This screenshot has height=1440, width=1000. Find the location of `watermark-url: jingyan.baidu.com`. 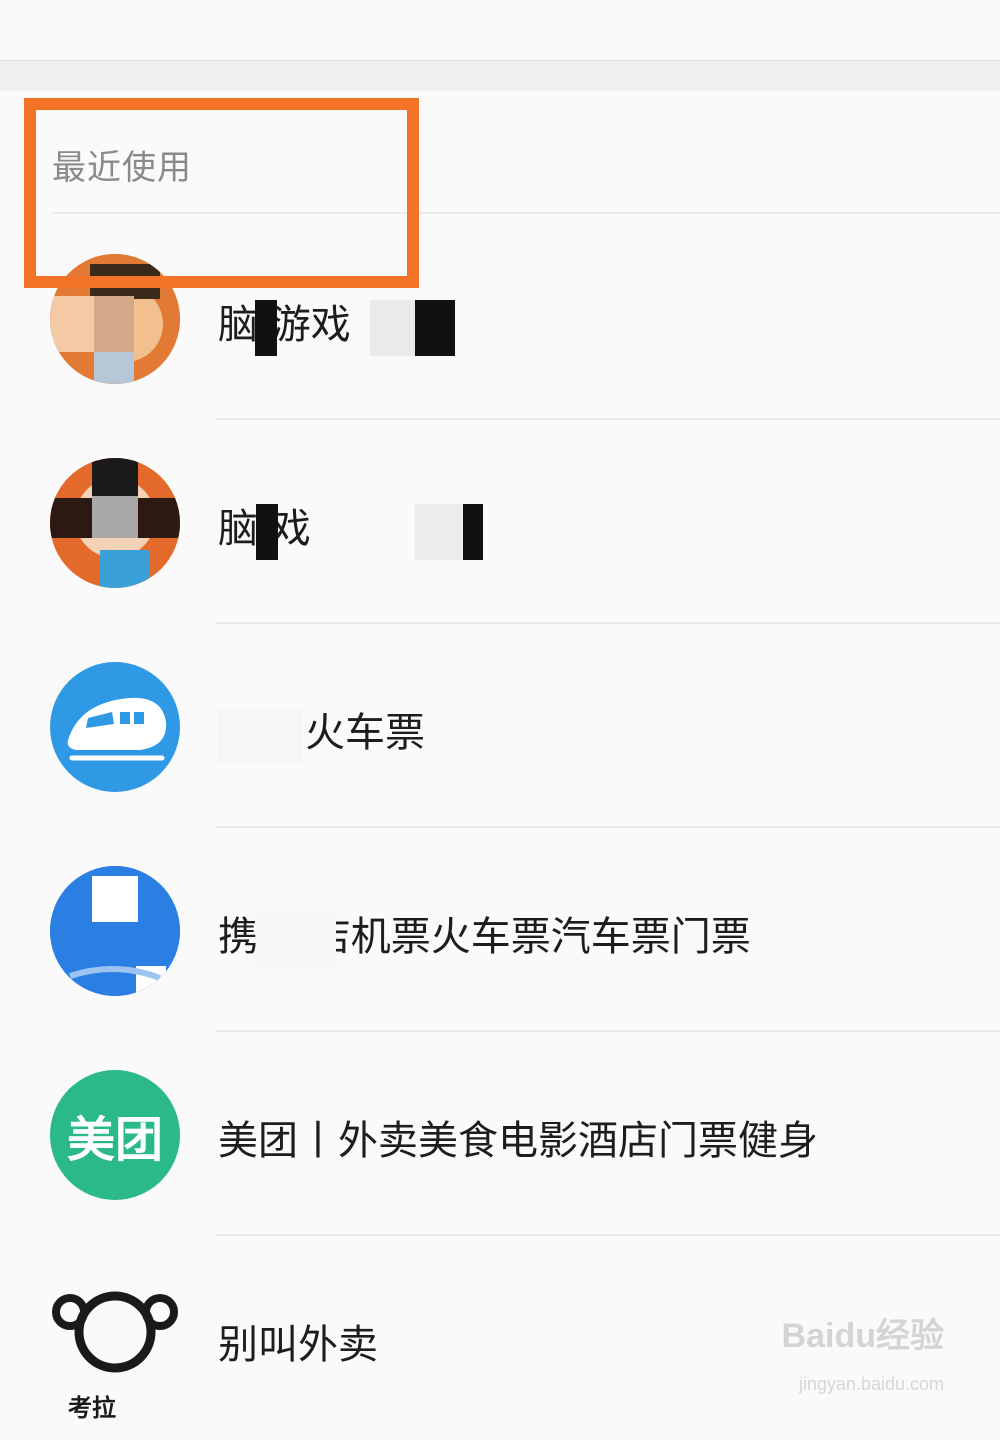

watermark-url: jingyan.baidu.com is located at coordinates (871, 1384).